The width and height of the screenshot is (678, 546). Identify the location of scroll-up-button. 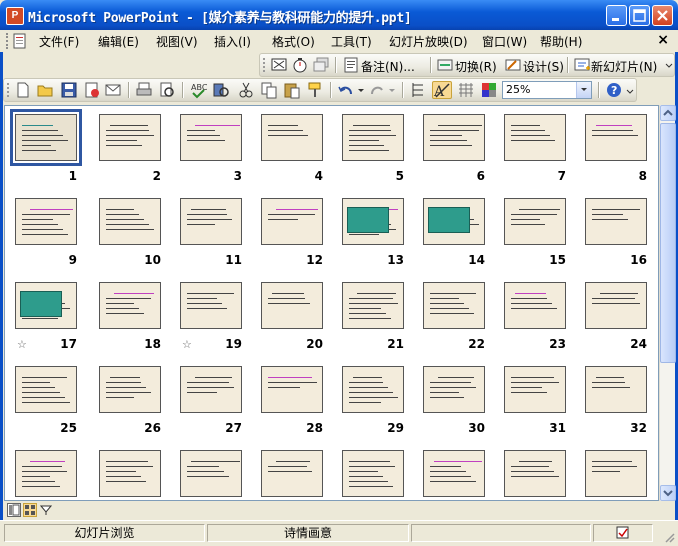
(668, 113).